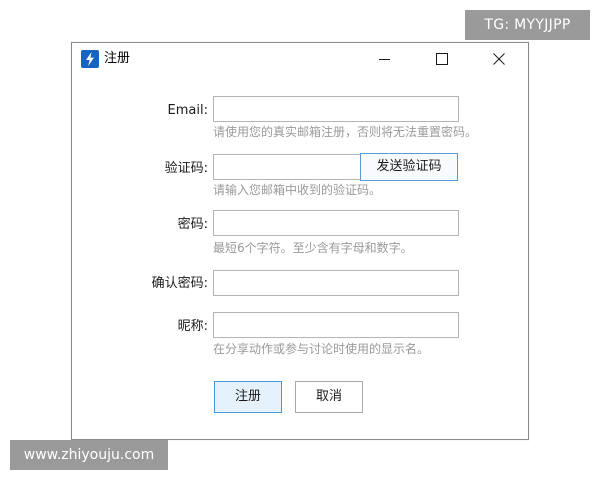 This screenshot has width=600, height=480. Describe the element at coordinates (89, 455) in the screenshot. I see `watermark-bottom-left: www.zhiyouju.com` at that location.